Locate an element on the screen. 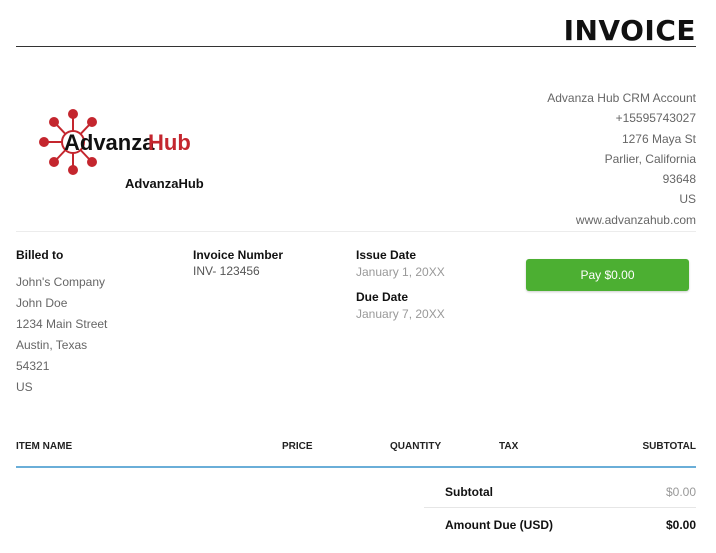  company-zip: 93648 is located at coordinates (679, 179).